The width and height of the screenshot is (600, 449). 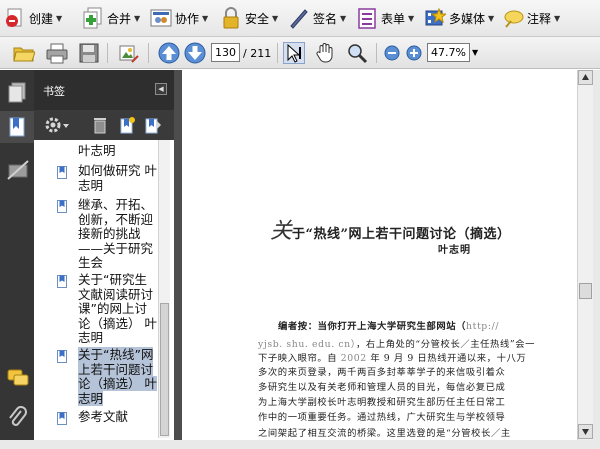 What do you see at coordinates (257, 18) in the screenshot?
I see `secure-label: 安全` at bounding box center [257, 18].